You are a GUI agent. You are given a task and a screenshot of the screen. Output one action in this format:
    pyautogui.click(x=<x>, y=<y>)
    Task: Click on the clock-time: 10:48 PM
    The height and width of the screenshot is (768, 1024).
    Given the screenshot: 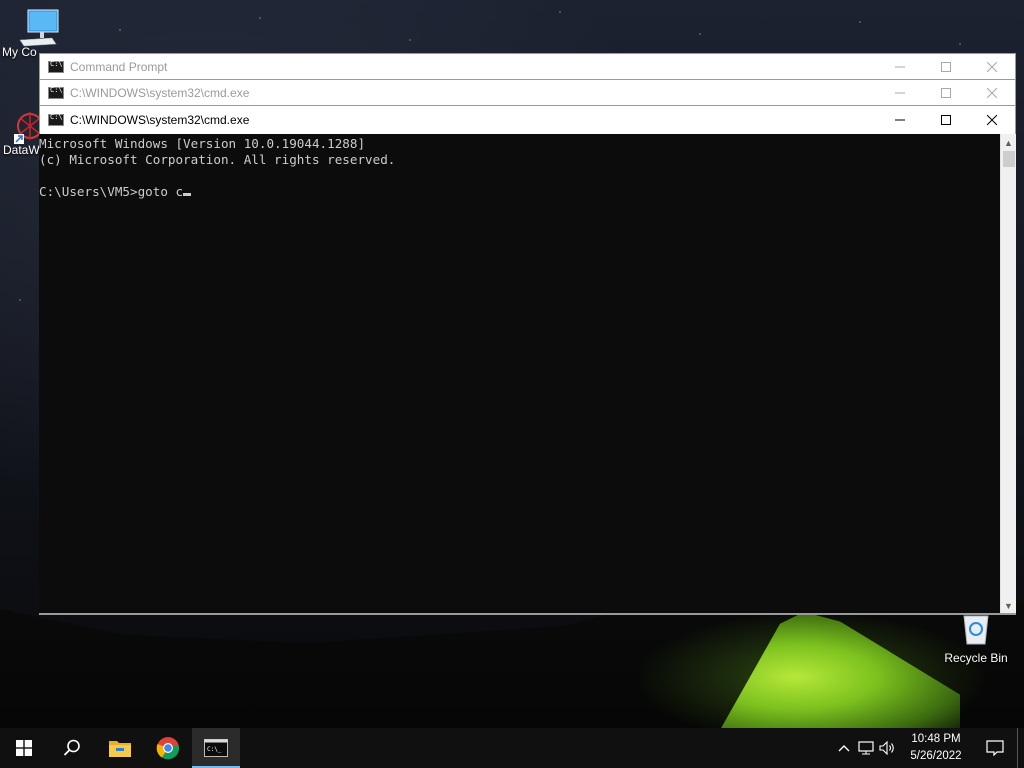 What is the action you would take?
    pyautogui.click(x=936, y=739)
    